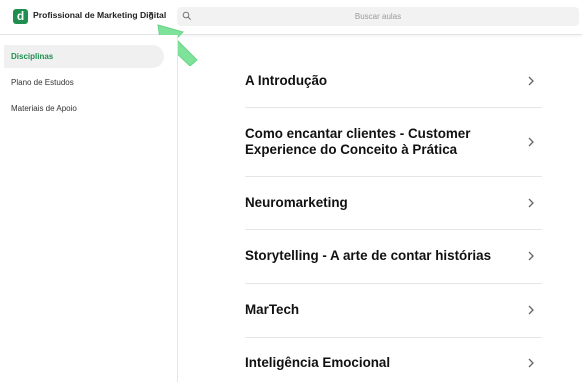  I want to click on discipline-title: Neuromarketing, so click(296, 202).